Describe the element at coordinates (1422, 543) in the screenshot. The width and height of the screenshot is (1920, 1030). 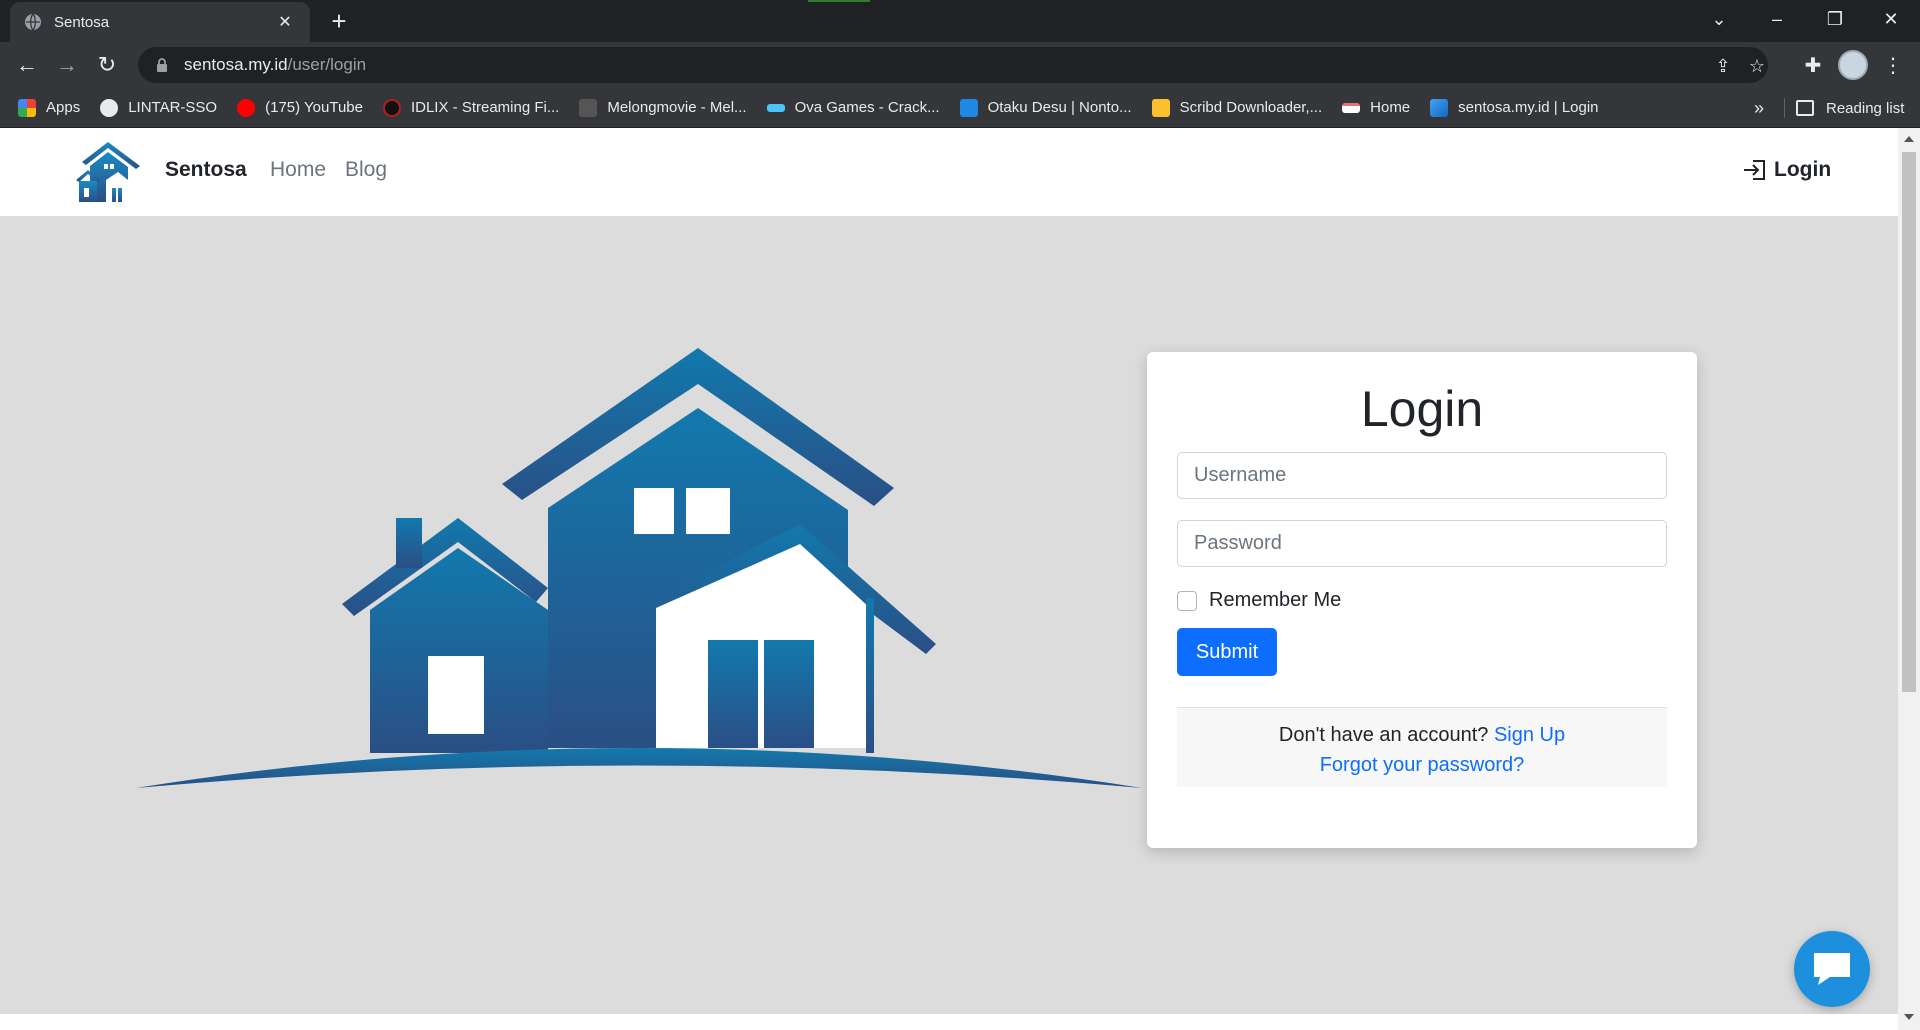
I see `password-input` at that location.